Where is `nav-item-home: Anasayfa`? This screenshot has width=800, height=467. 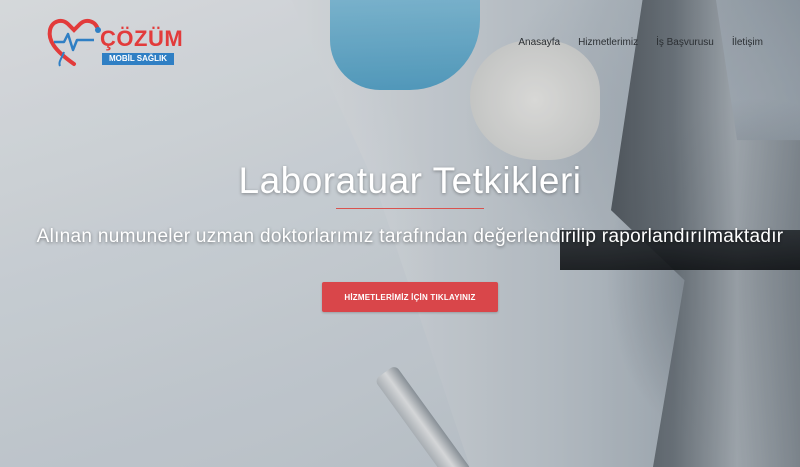
nav-item-home: Anasayfa is located at coordinates (539, 43).